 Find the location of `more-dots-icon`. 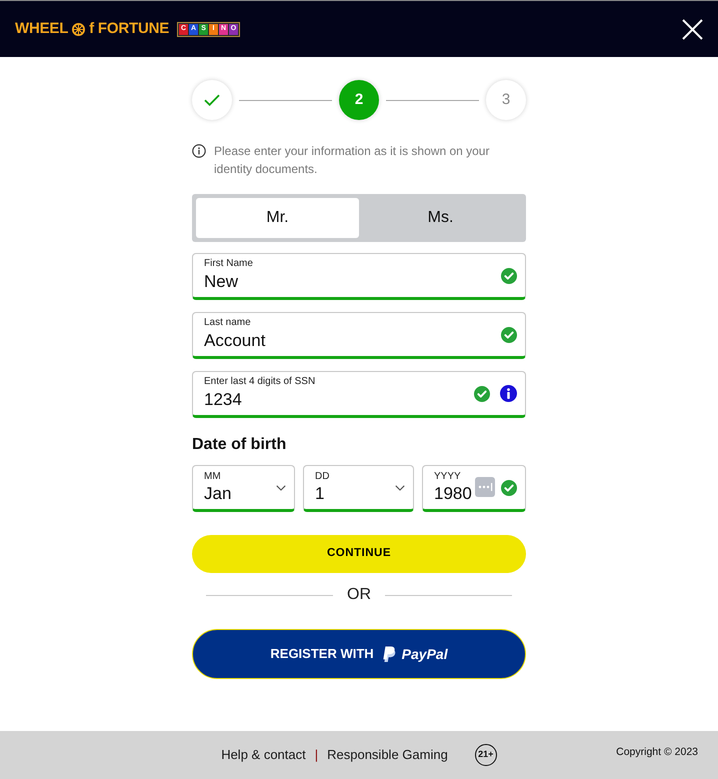

more-dots-icon is located at coordinates (485, 487).